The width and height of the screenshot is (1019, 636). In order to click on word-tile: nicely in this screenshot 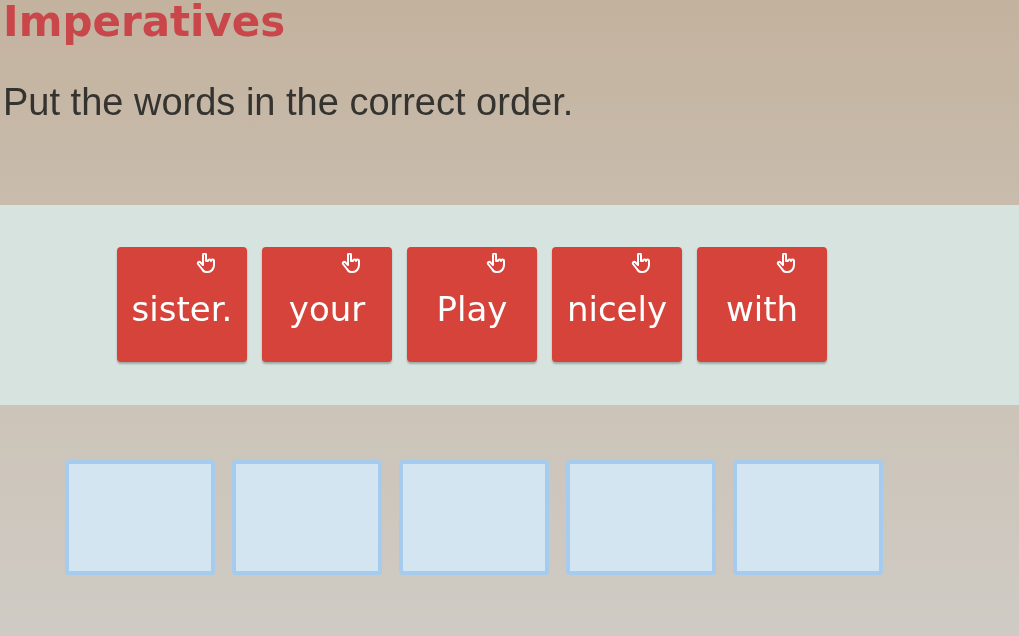, I will do `click(617, 304)`.